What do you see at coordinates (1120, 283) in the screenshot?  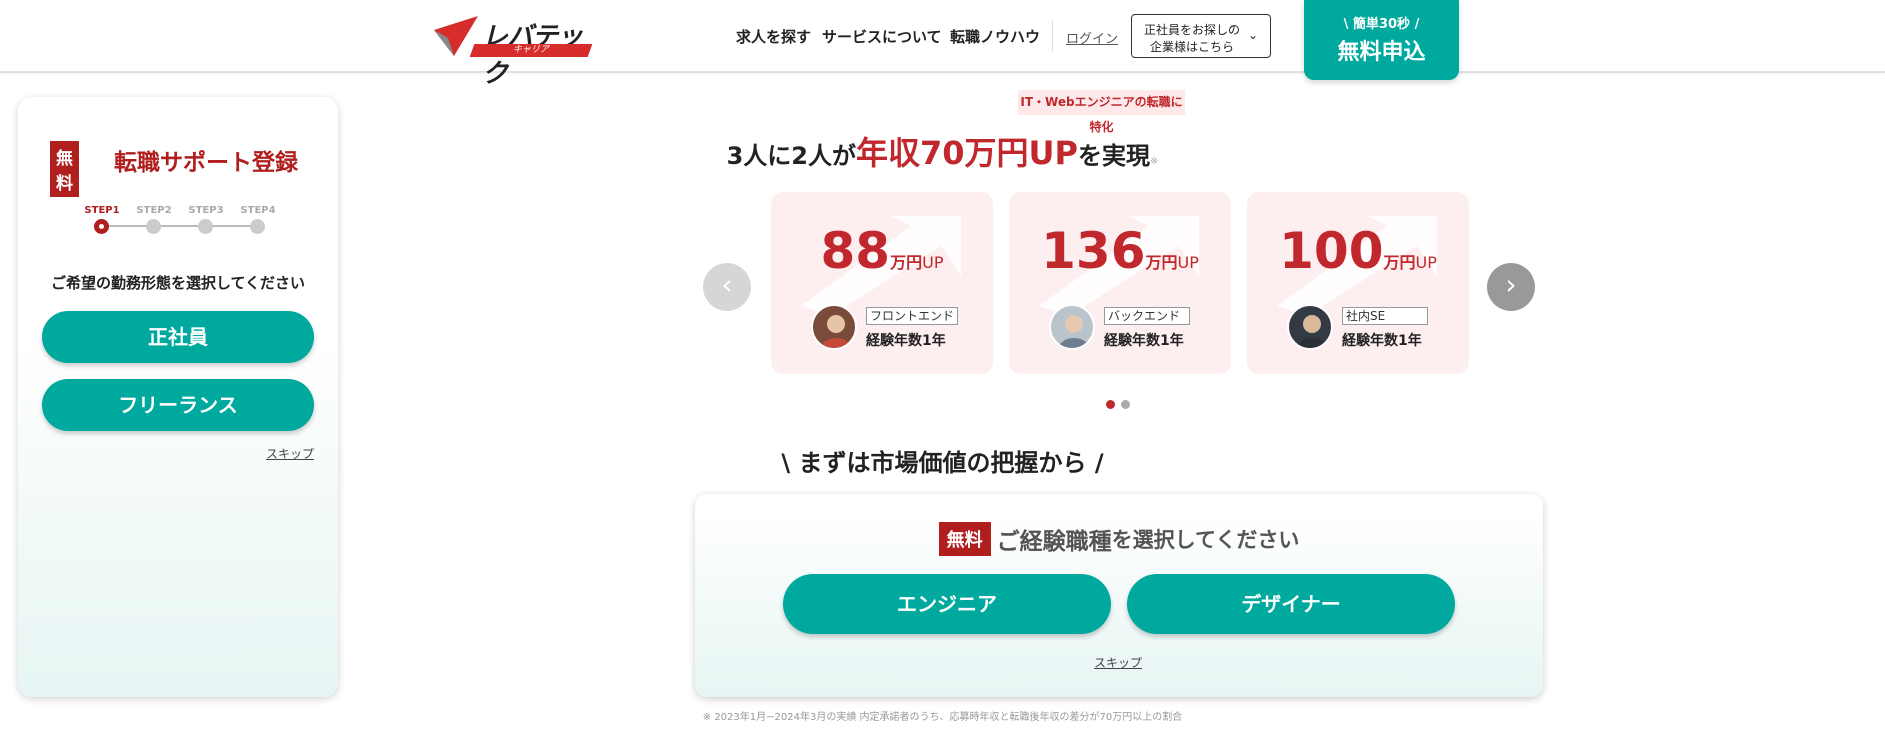 I see `salary-card: 136万円UP バックエンド 経験年数1年` at bounding box center [1120, 283].